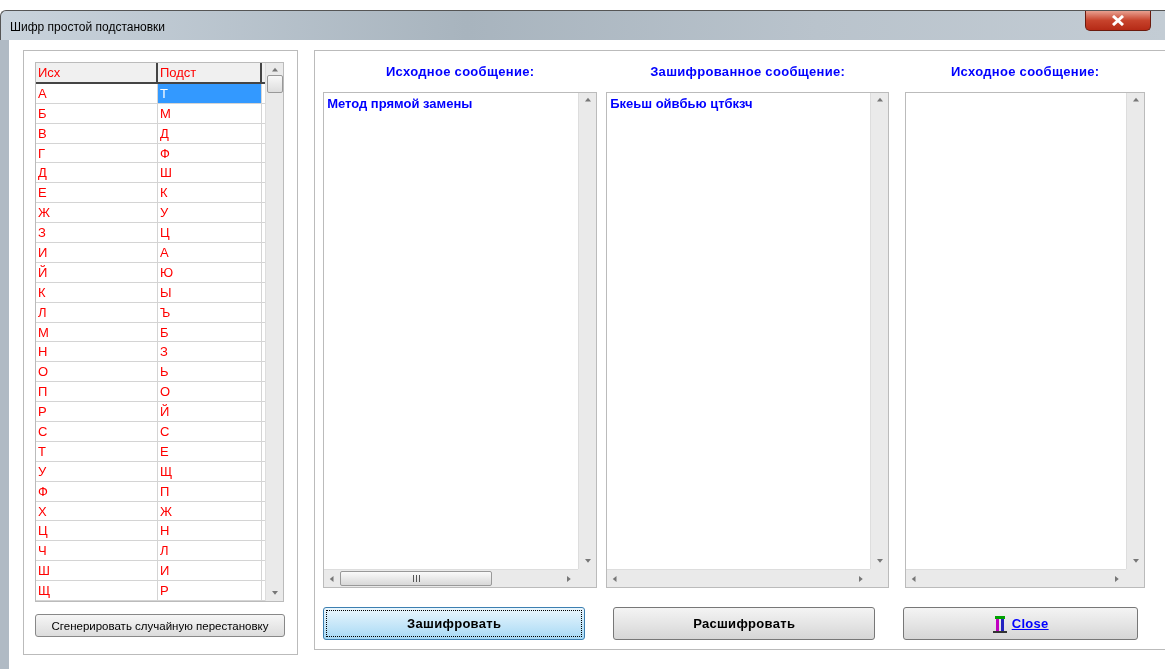 The image size is (1165, 669). What do you see at coordinates (150, 193) in the screenshot?
I see `table-row: Е К` at bounding box center [150, 193].